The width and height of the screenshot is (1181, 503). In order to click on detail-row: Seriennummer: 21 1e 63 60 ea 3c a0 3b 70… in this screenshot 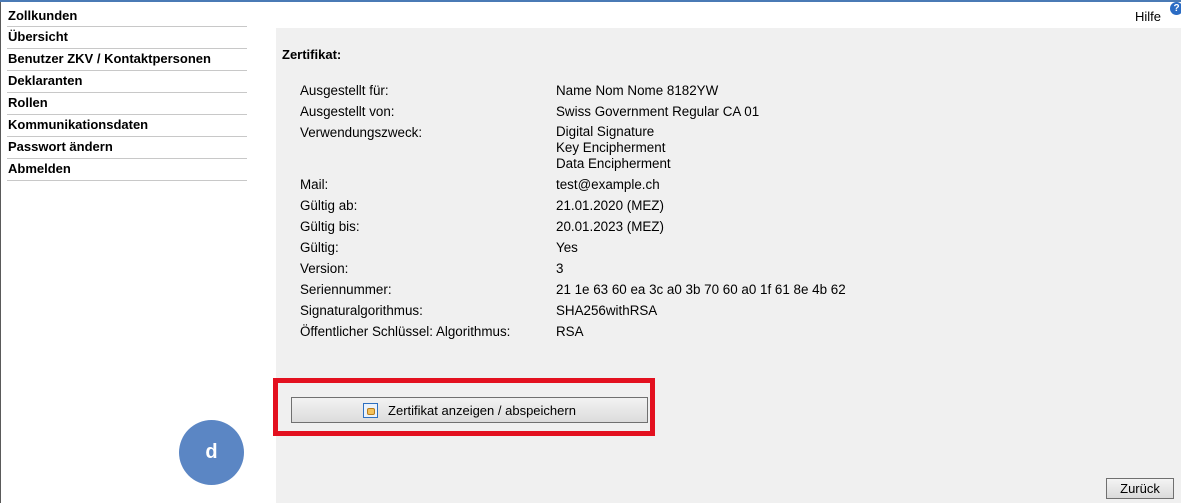, I will do `click(700, 289)`.